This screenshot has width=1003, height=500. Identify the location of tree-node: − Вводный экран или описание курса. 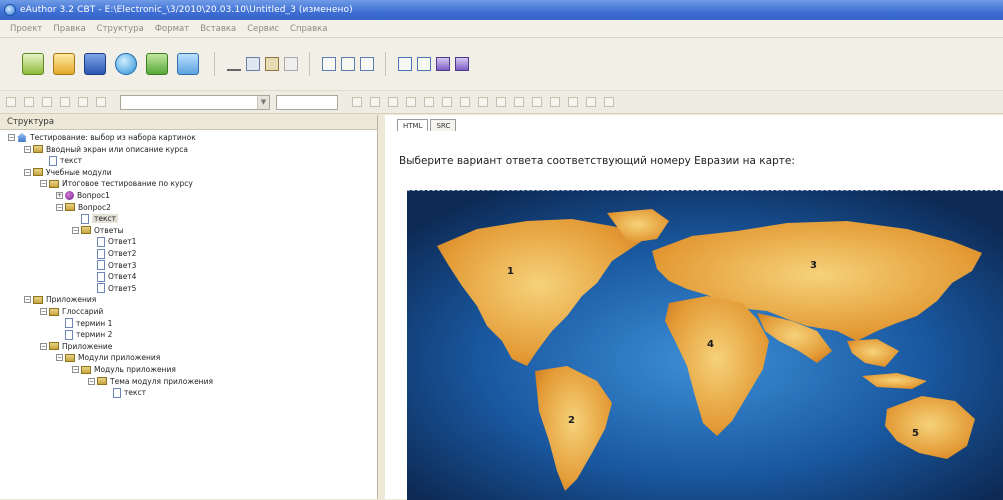
(106, 149).